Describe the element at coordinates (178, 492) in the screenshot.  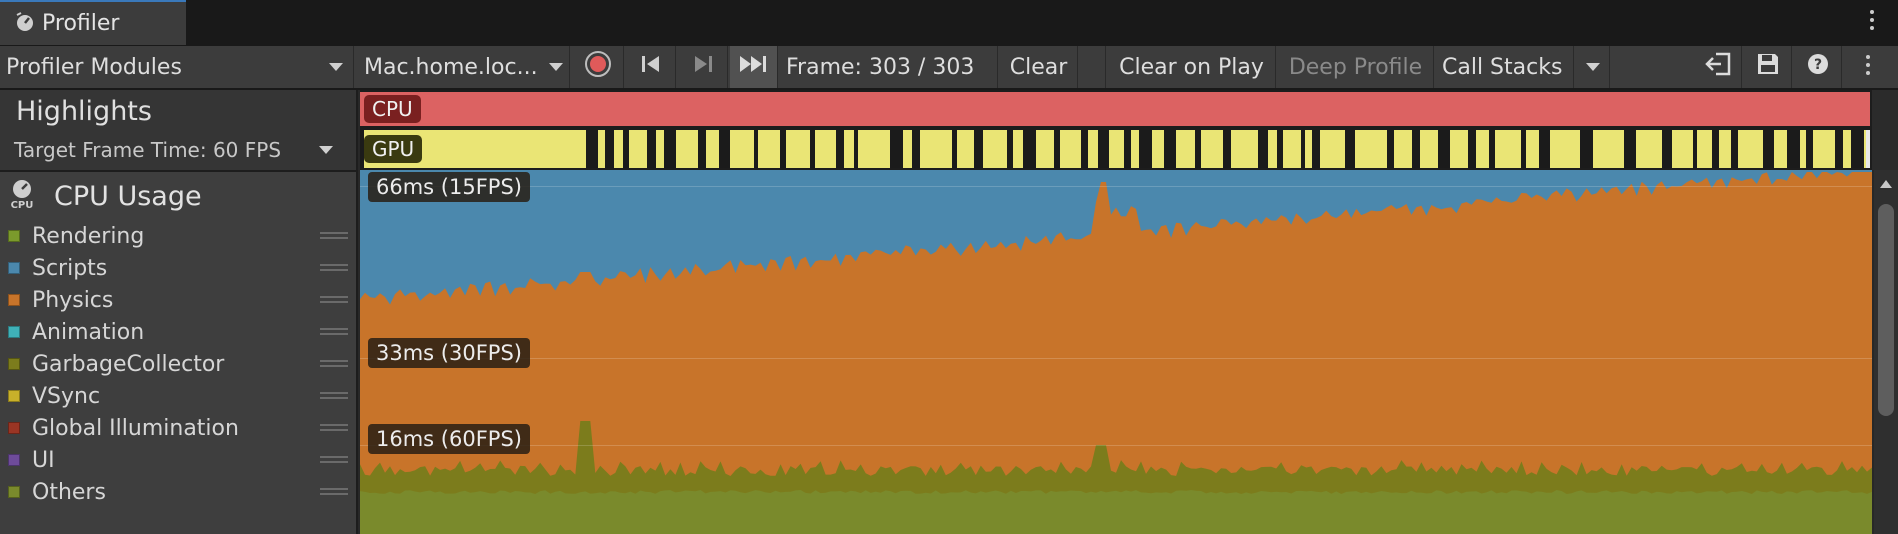
I see `legend-item-others: Others` at that location.